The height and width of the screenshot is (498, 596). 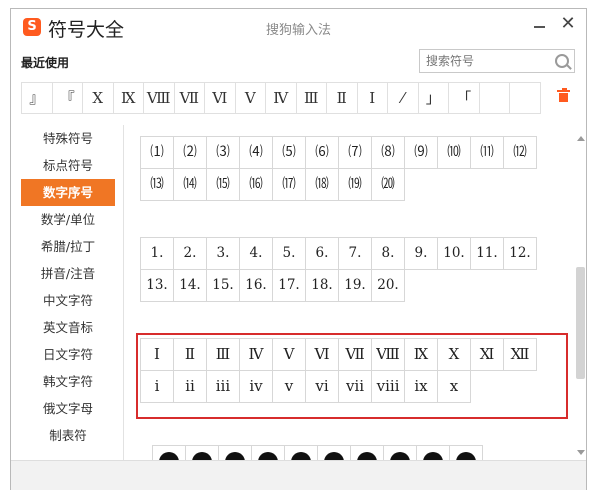 What do you see at coordinates (68, 408) in the screenshot?
I see `sidebar-item: 俄文字母` at bounding box center [68, 408].